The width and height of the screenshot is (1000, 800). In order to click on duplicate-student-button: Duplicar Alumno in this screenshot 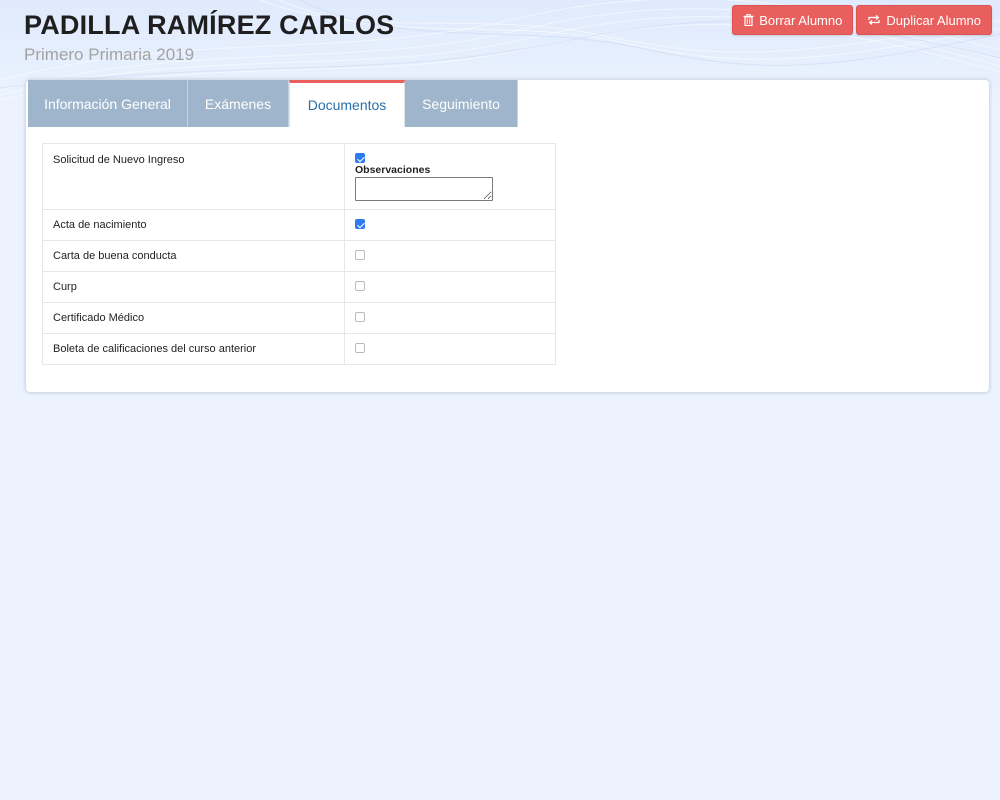, I will do `click(924, 20)`.